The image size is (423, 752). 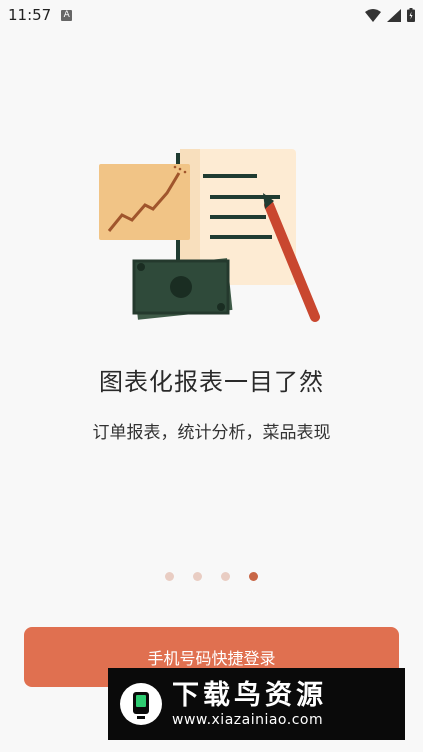 I want to click on page-indicator, so click(x=211, y=576).